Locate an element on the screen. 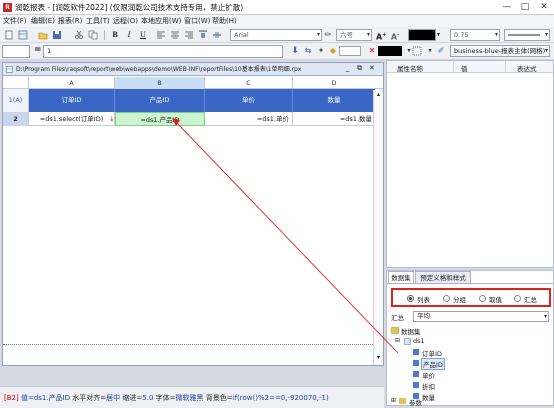 The width and height of the screenshot is (554, 408). clear-format-icon: ✕ is located at coordinates (372, 51).